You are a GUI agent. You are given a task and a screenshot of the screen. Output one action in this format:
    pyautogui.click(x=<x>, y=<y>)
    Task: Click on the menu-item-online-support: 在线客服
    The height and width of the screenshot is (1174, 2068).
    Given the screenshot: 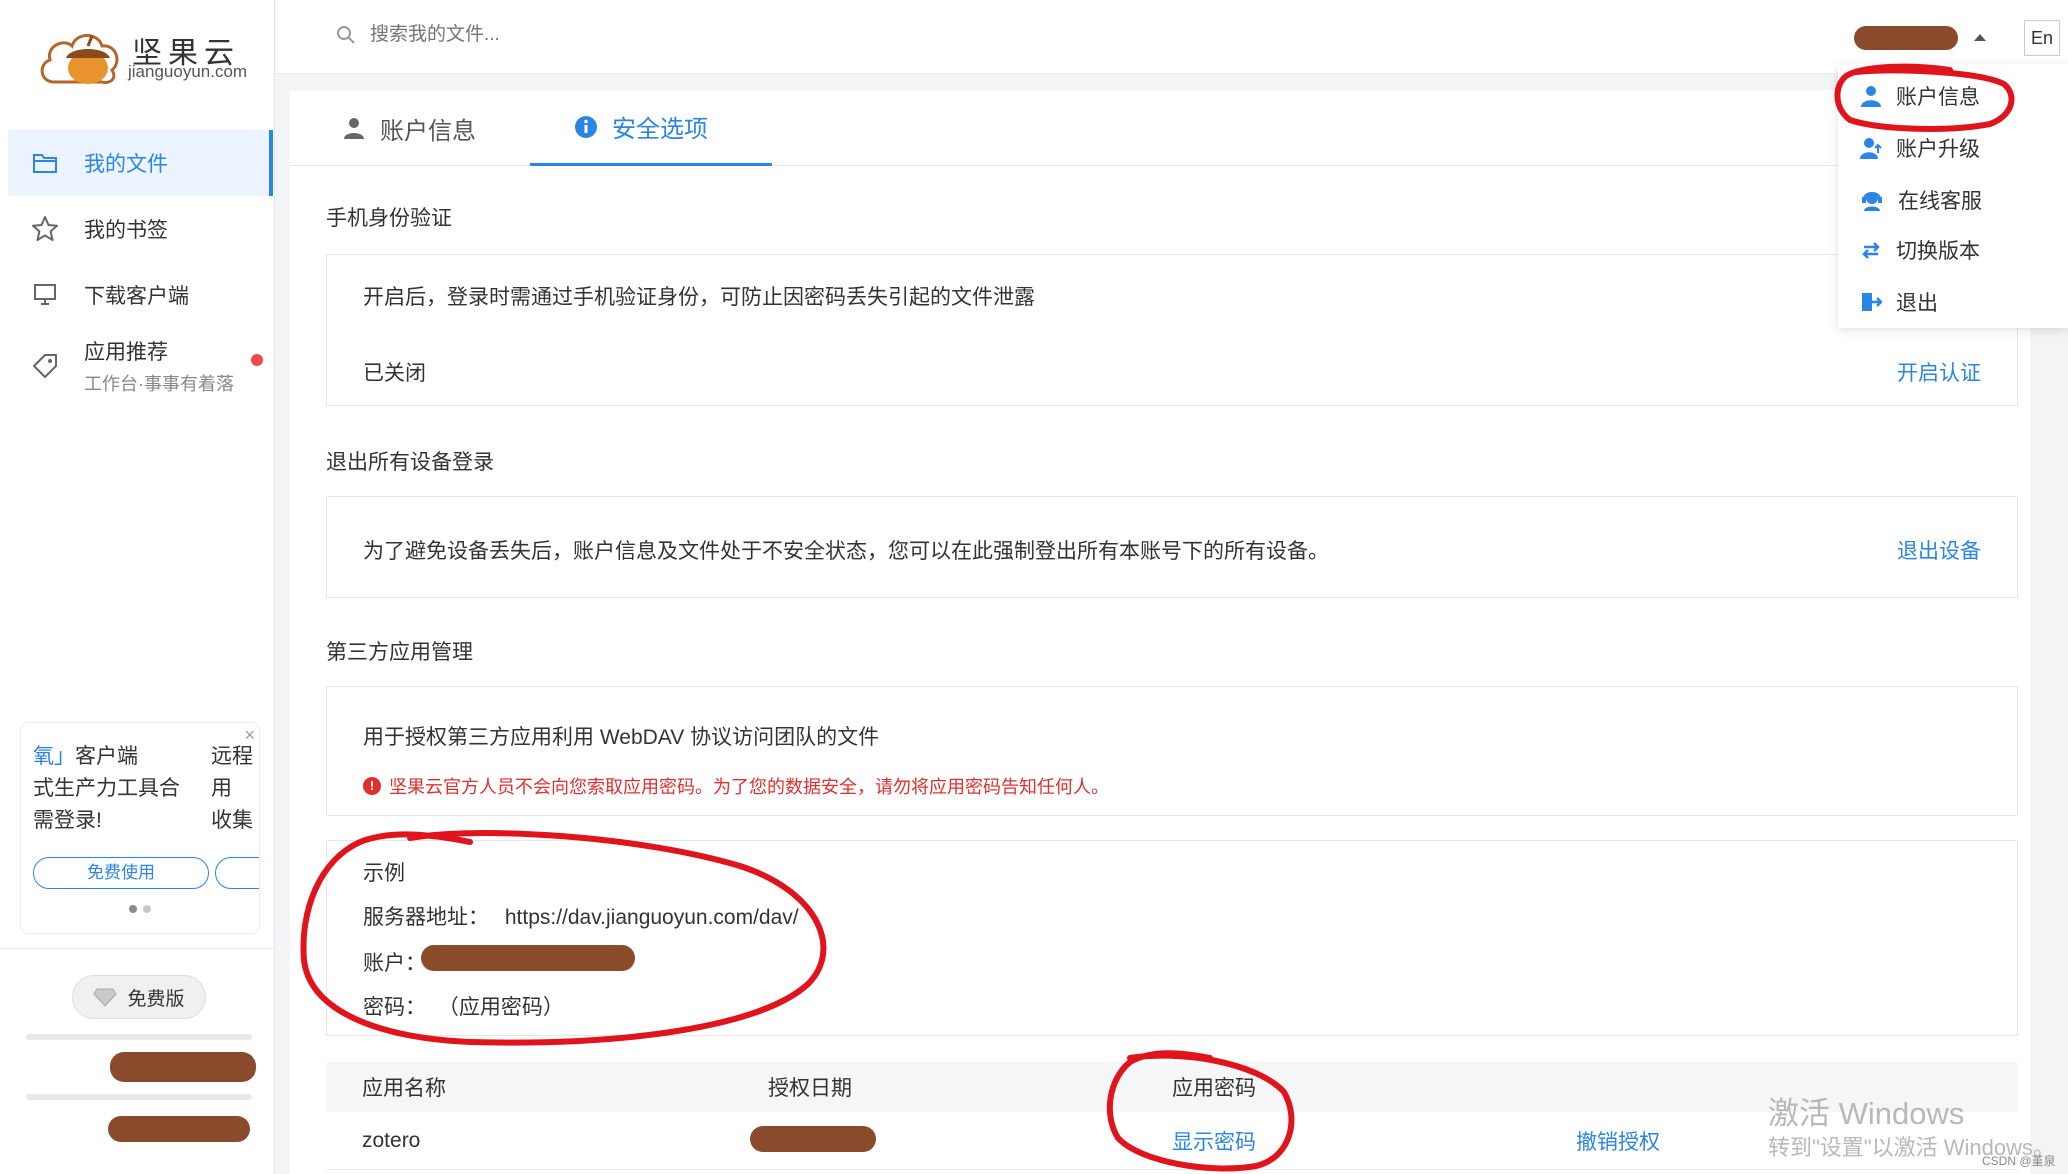 What is the action you would take?
    pyautogui.click(x=1921, y=200)
    